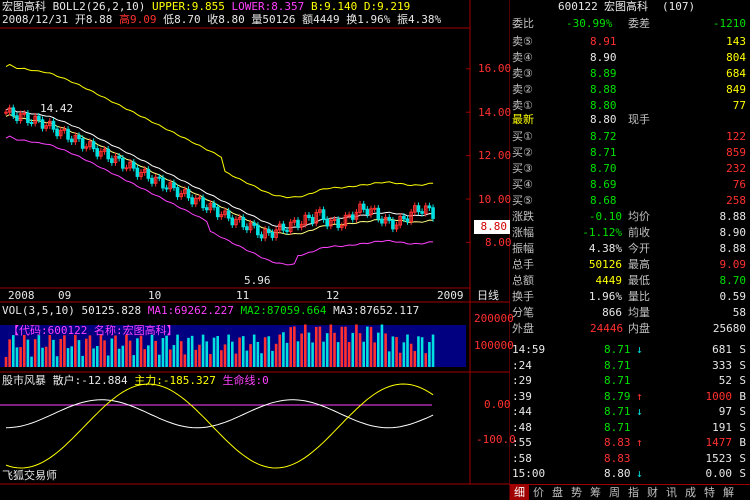 The image size is (750, 500). I want to click on last-row: 最新 8.80 现手, so click(630, 120).